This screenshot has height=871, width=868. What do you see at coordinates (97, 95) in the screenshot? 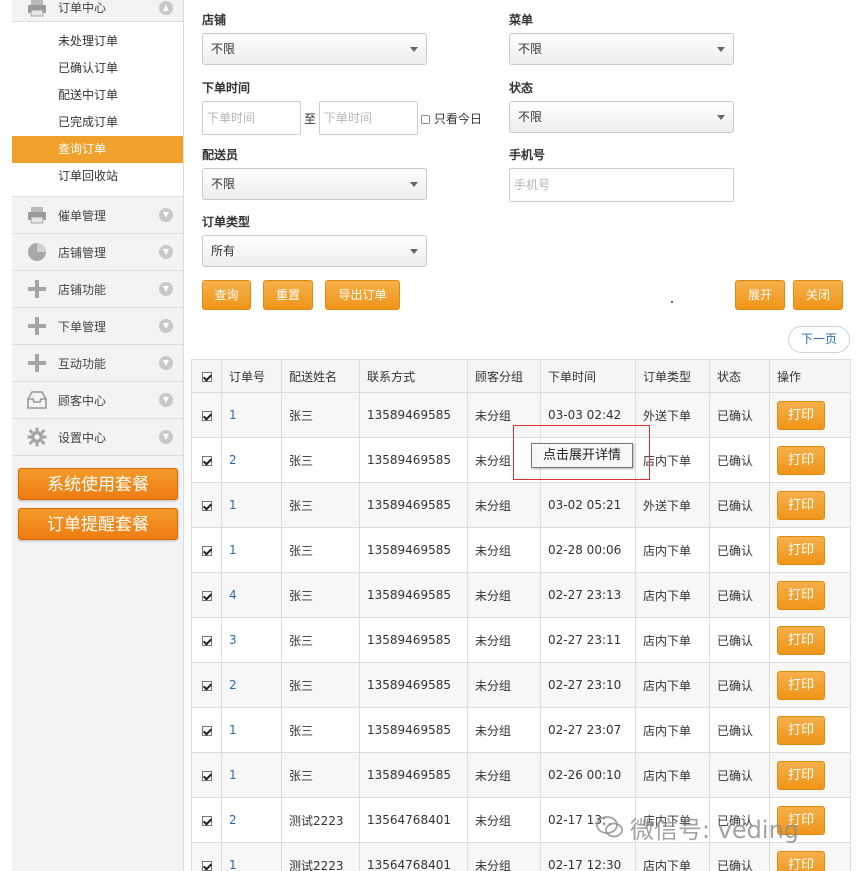
I see `sidebar-item-delivering: 配送中订单` at bounding box center [97, 95].